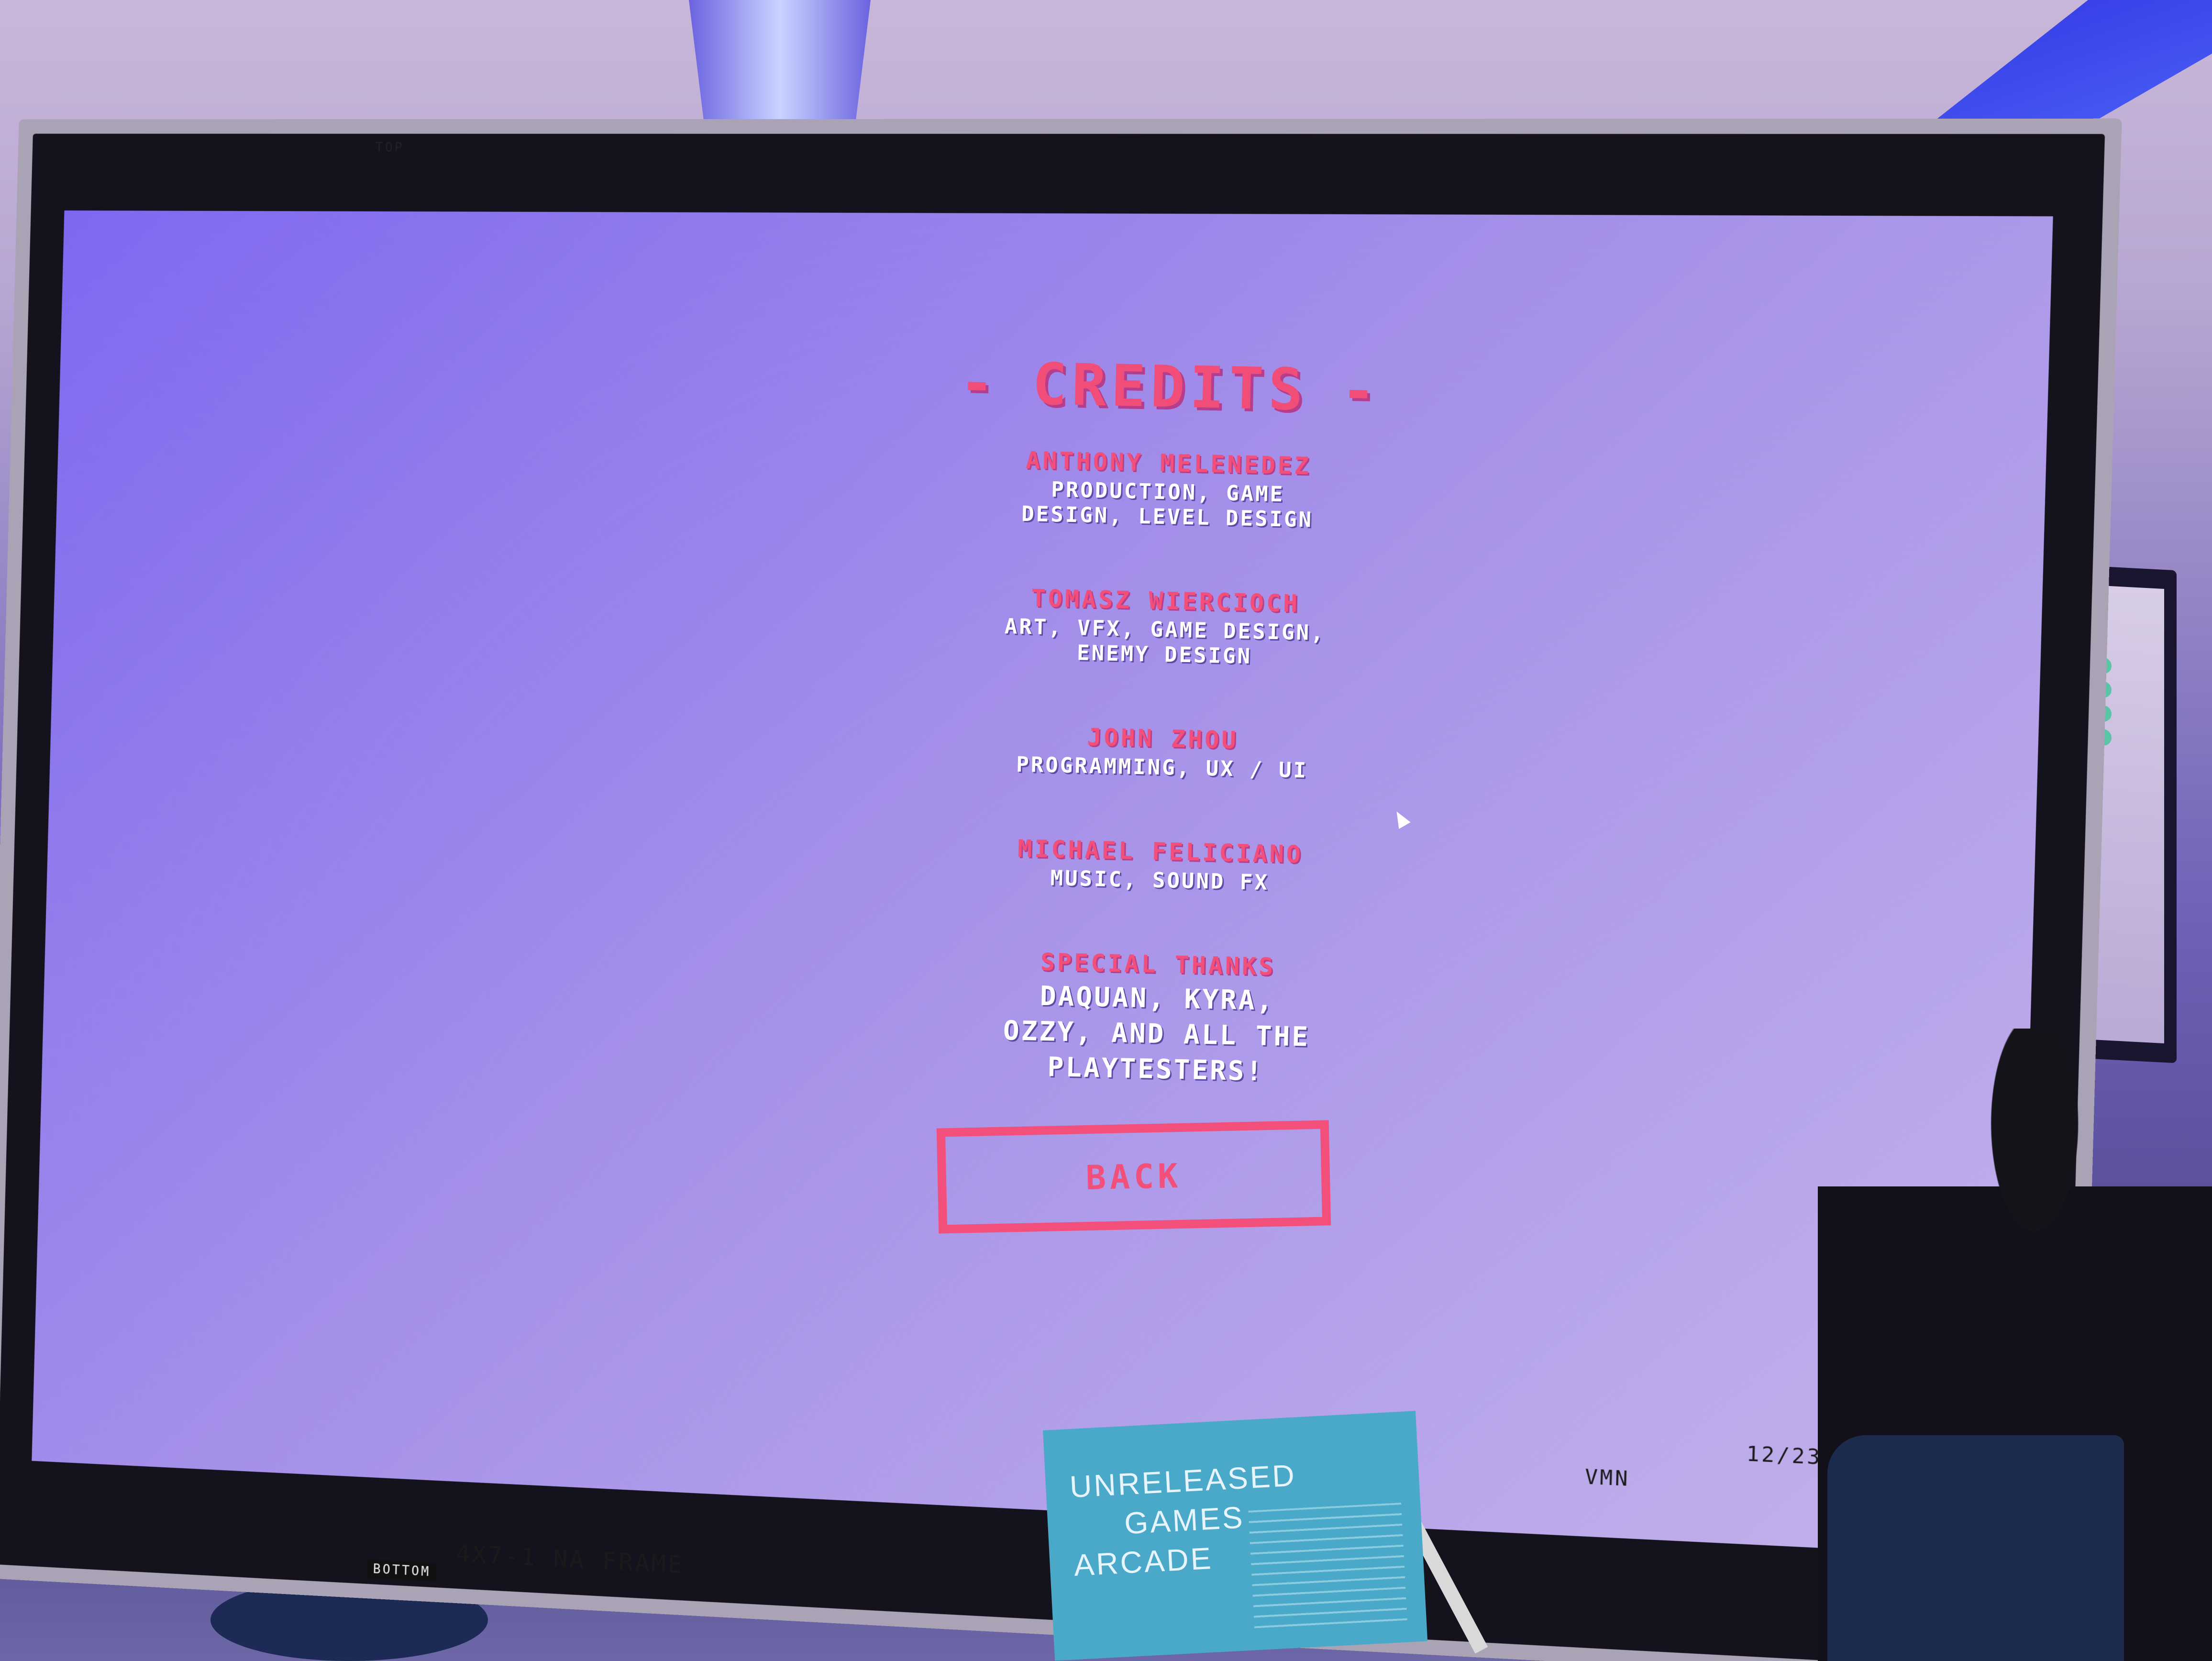 The image size is (2212, 1661). Describe the element at coordinates (1975, 1548) in the screenshot. I see `person-legs` at that location.